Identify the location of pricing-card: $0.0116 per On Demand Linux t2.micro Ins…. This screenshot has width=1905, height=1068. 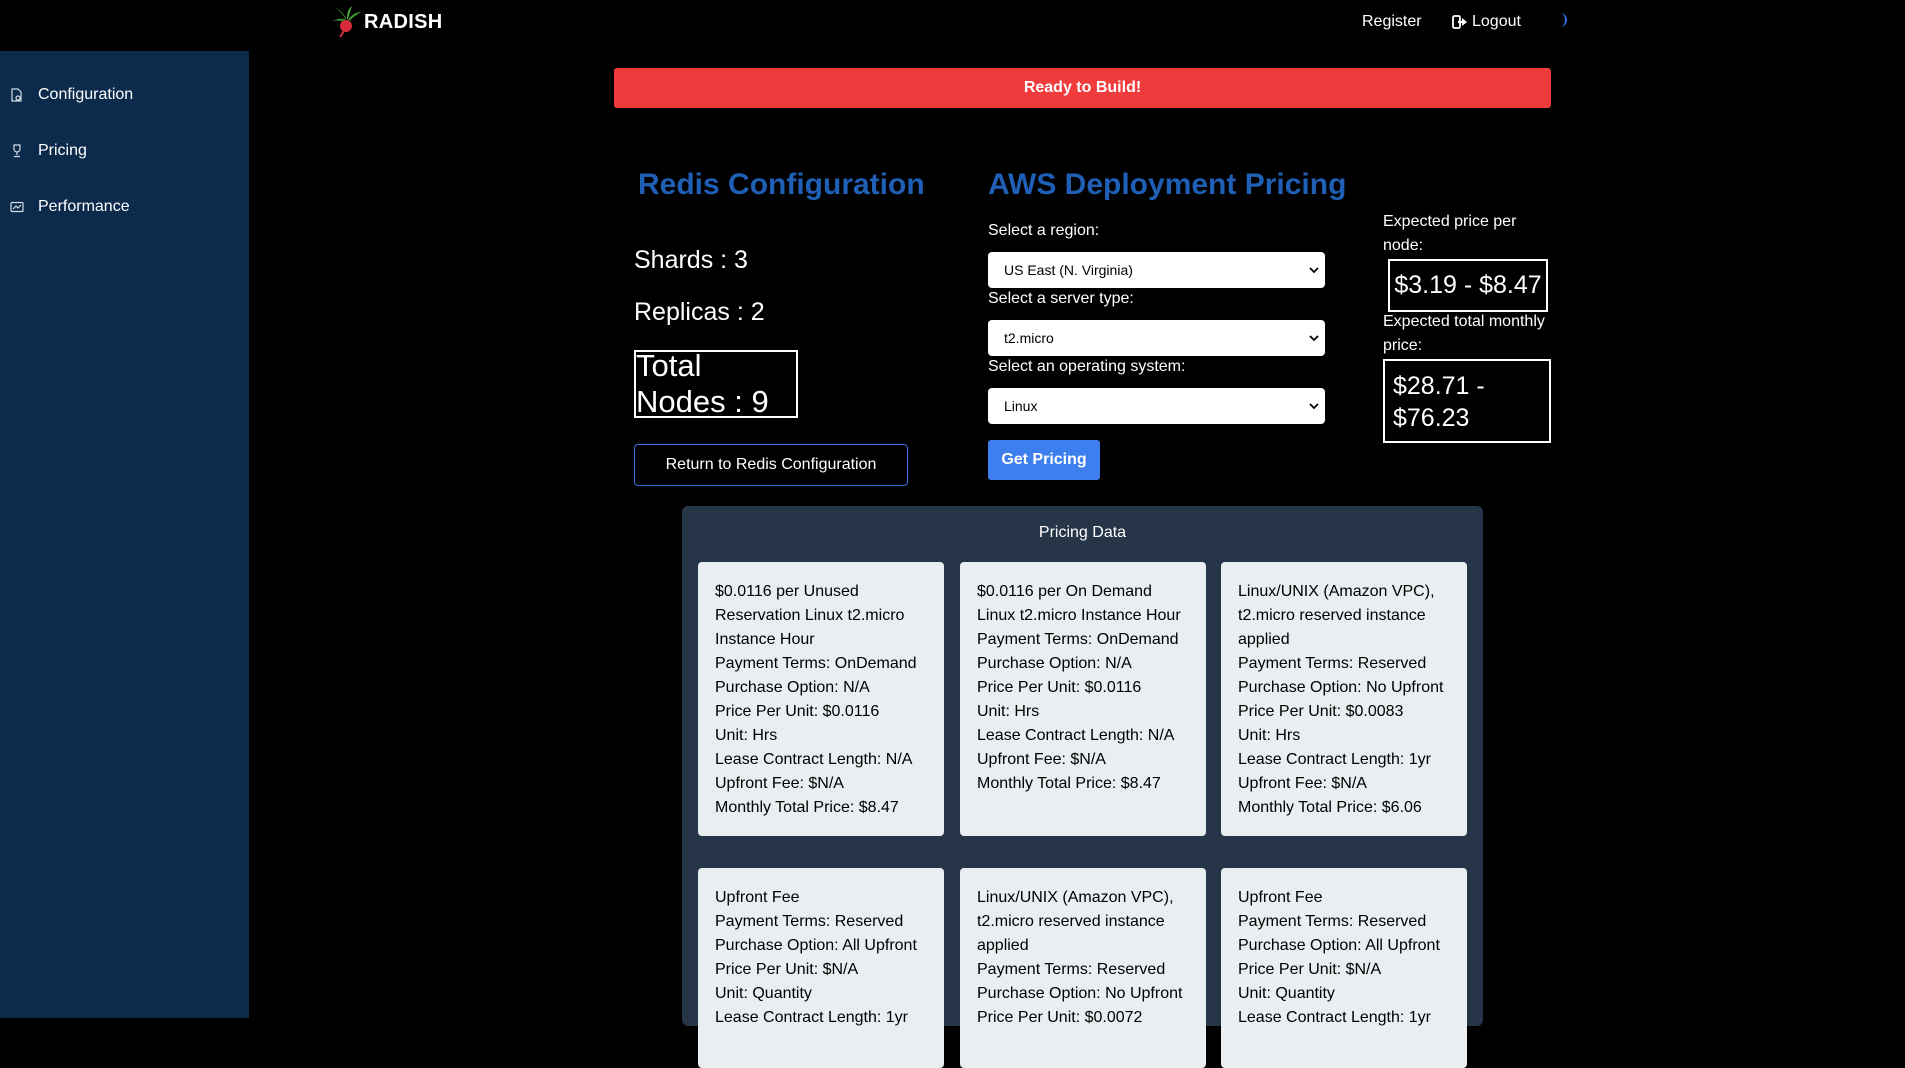
(1083, 699).